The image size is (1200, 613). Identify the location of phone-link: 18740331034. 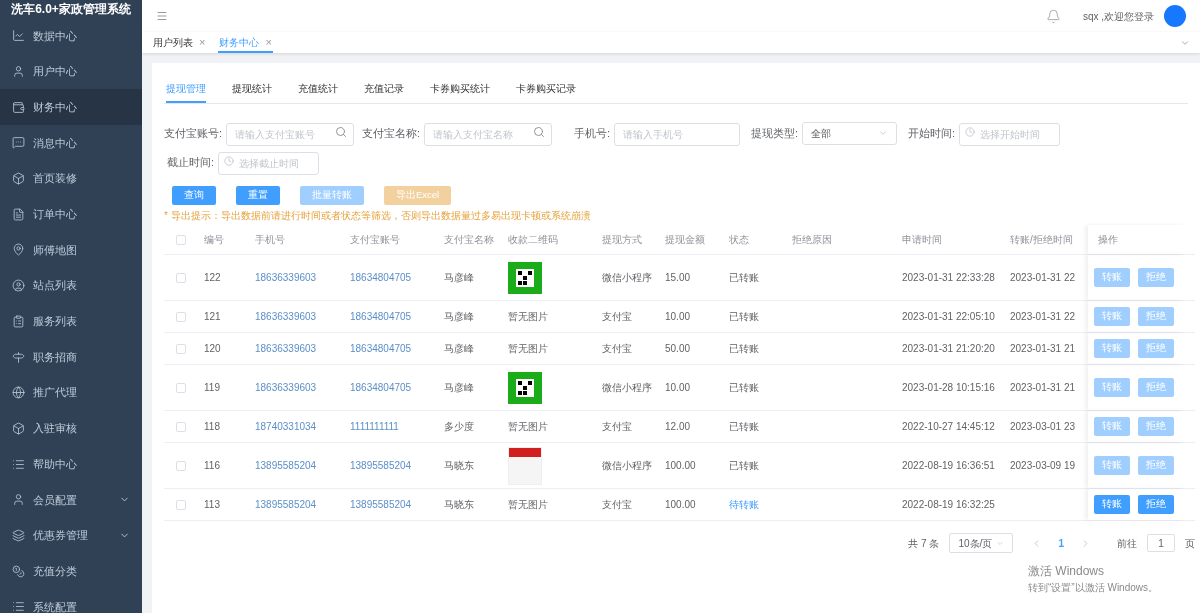
(286, 426).